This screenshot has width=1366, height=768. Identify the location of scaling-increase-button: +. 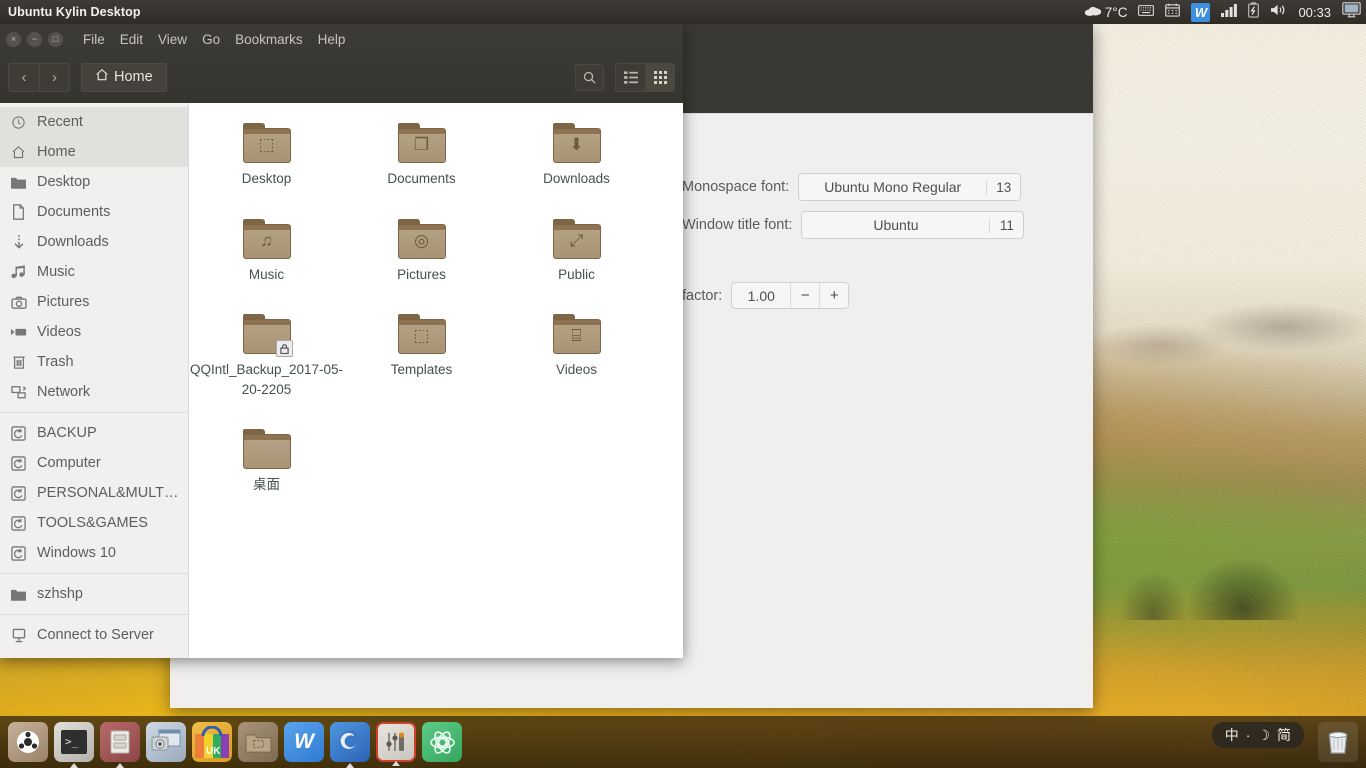
(833, 295).